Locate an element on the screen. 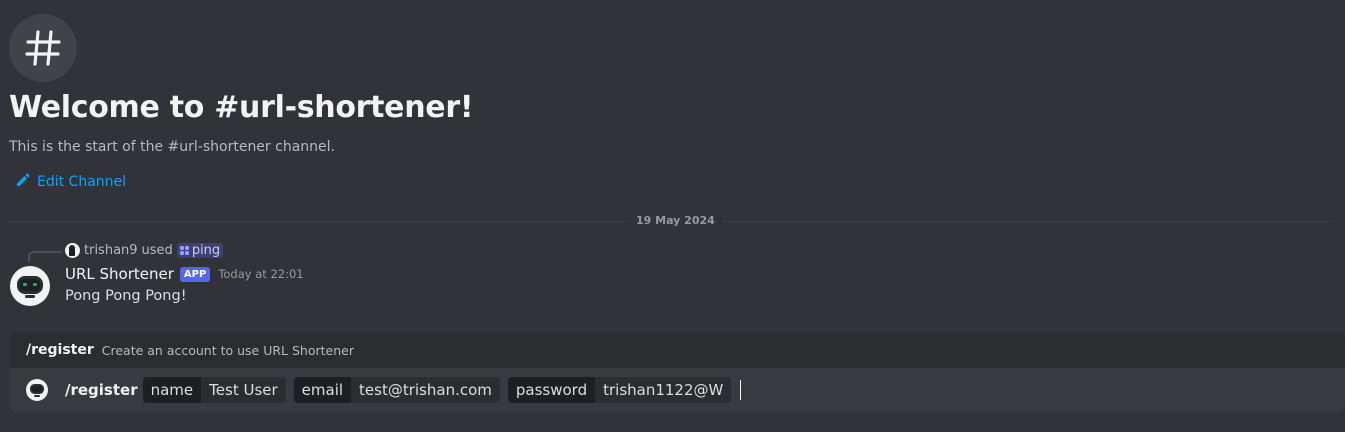  reply-used-text: used is located at coordinates (157, 250).